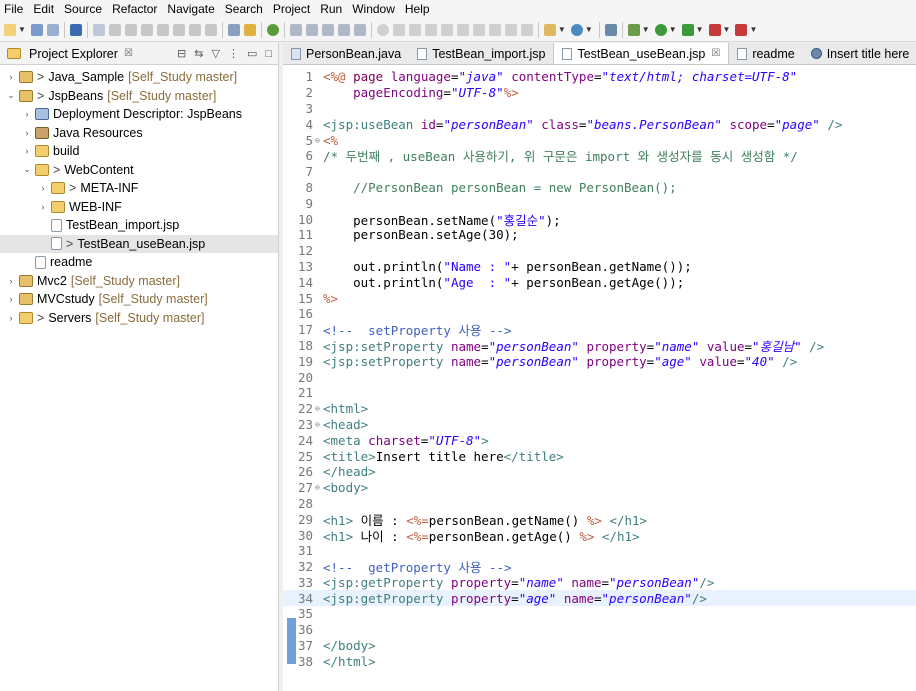  Describe the element at coordinates (599, 425) in the screenshot. I see `code-line: 23 ⊖ <head>` at that location.